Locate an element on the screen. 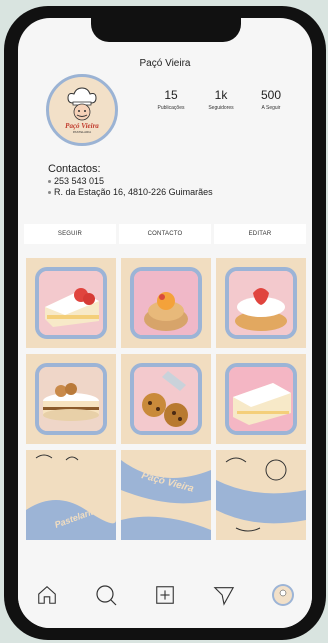  send-tab is located at coordinates (224, 595).